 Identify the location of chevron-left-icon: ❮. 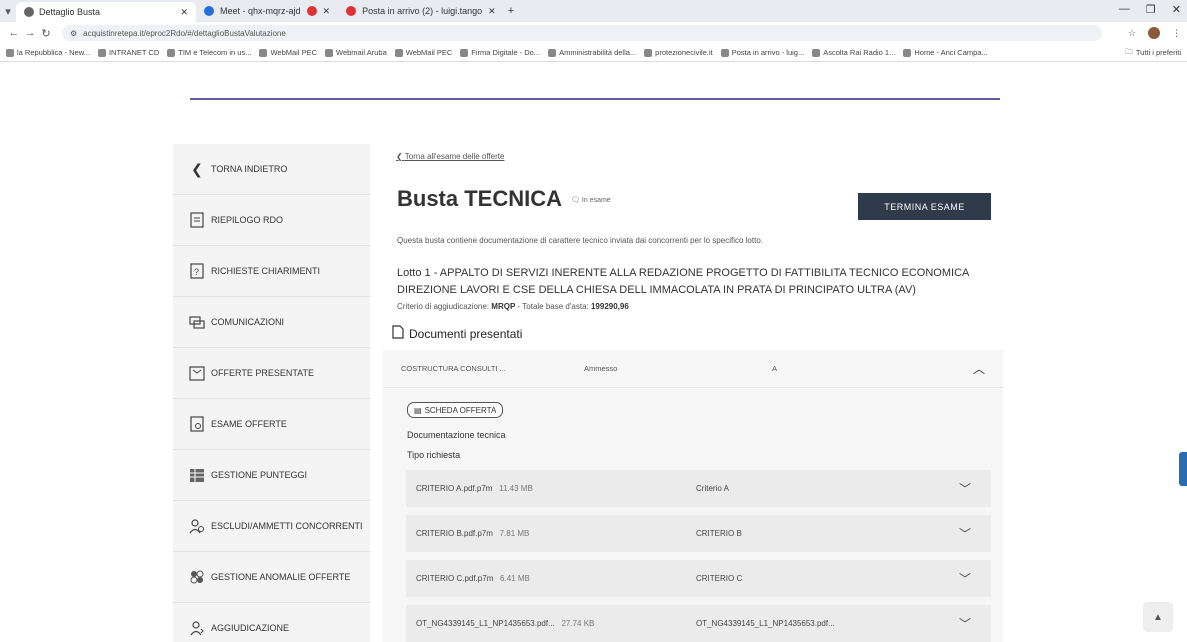
(400, 156).